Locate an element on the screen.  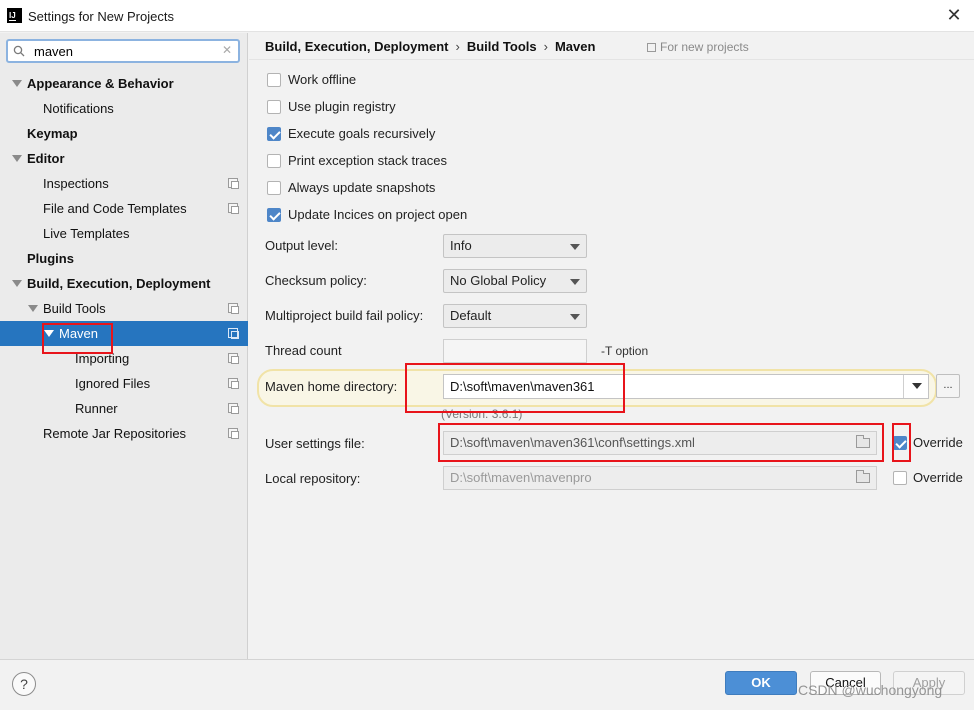
output-level-label: Output level: is located at coordinates (301, 245).